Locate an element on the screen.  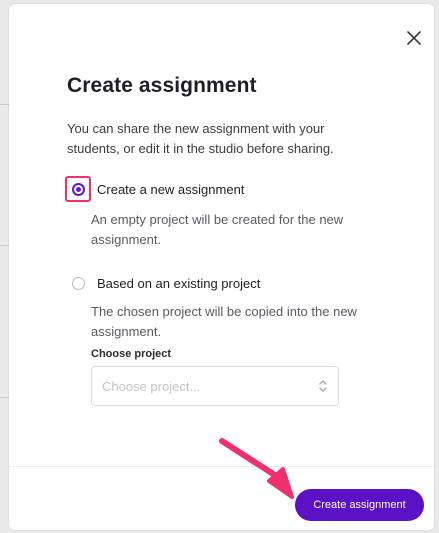
radio-highlight-box is located at coordinates (78, 189).